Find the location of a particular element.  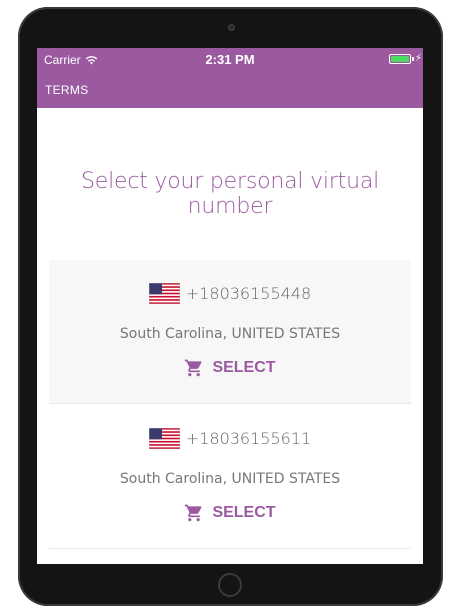

status-bar: Carrier 2:31 PM ⚡ is located at coordinates (230, 59).